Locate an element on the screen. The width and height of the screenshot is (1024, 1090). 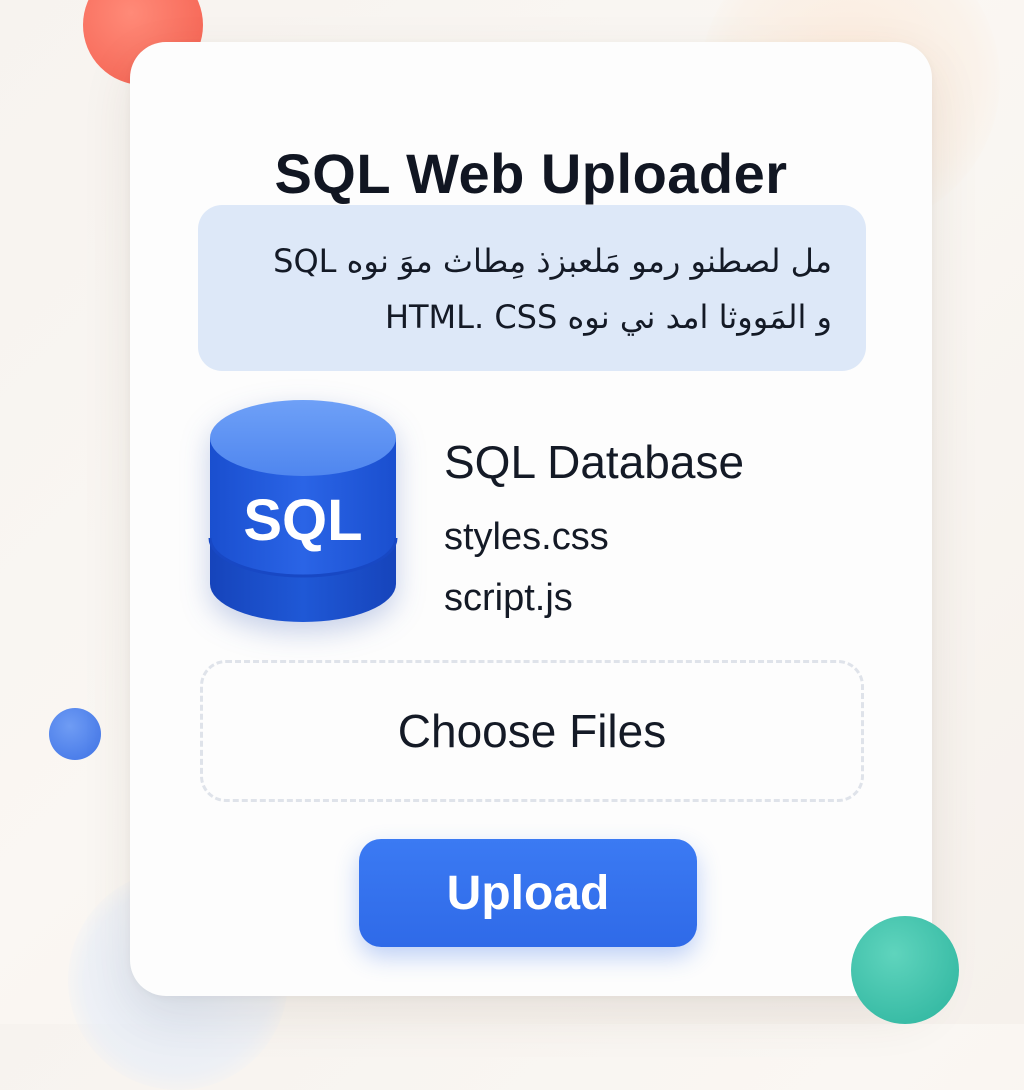
file-dropzone: Choose Files is located at coordinates (532, 731).